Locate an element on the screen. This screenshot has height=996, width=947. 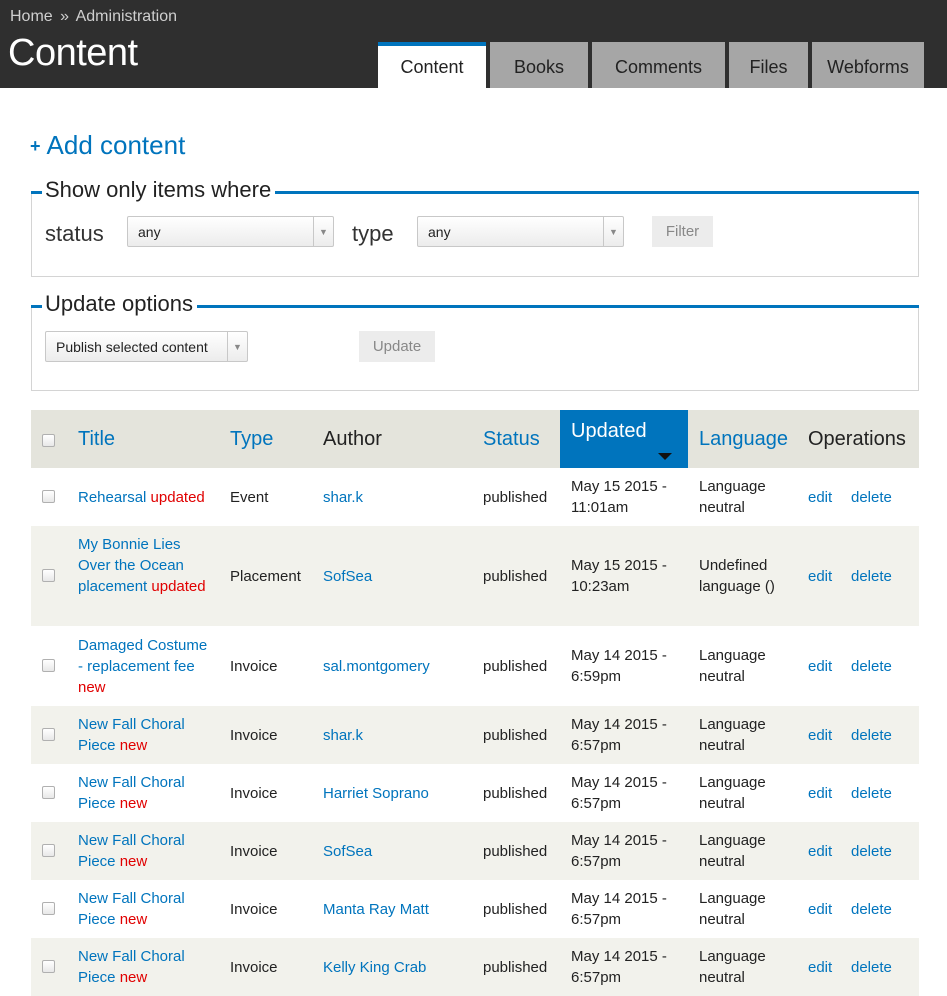
column-header-title: Title is located at coordinates (96, 439).